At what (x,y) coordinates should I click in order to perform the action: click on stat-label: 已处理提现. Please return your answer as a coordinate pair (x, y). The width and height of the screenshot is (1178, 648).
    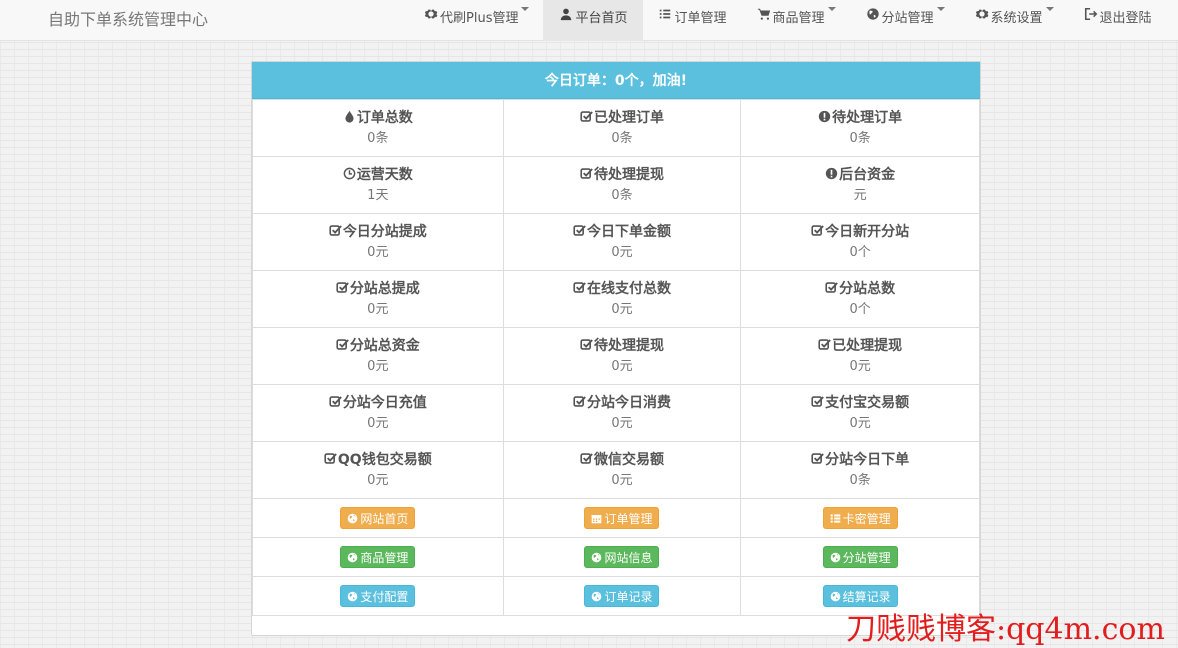
    Looking at the image, I should click on (860, 346).